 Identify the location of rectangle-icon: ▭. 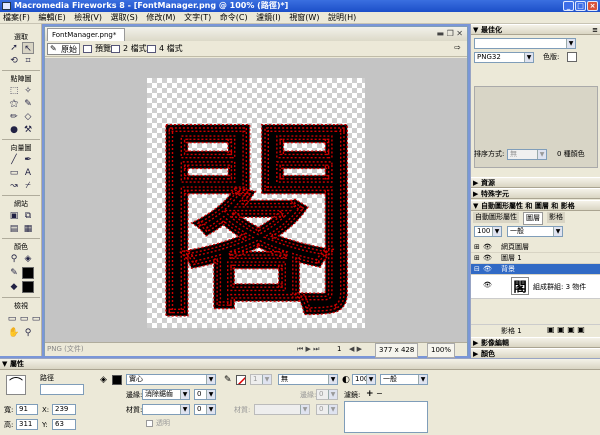
(14, 173).